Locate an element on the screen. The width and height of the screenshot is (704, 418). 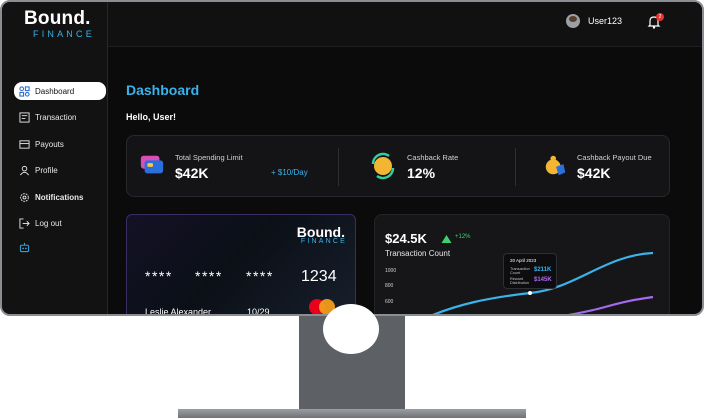
sidebar-item-label: Notifications is located at coordinates (59, 197).